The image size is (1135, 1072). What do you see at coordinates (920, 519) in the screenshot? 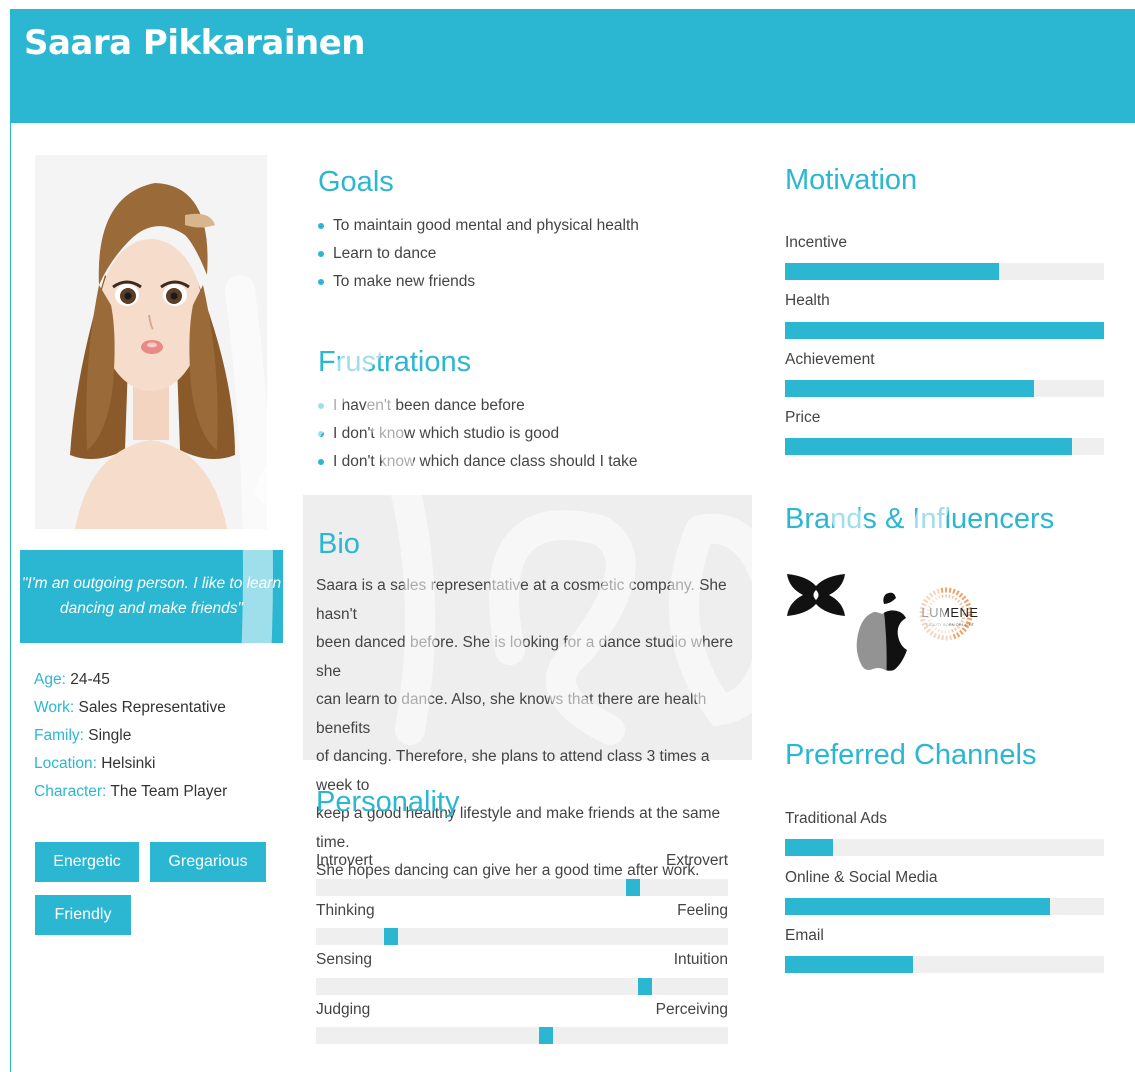
I see `brands-heading: Brands & Influencers` at bounding box center [920, 519].